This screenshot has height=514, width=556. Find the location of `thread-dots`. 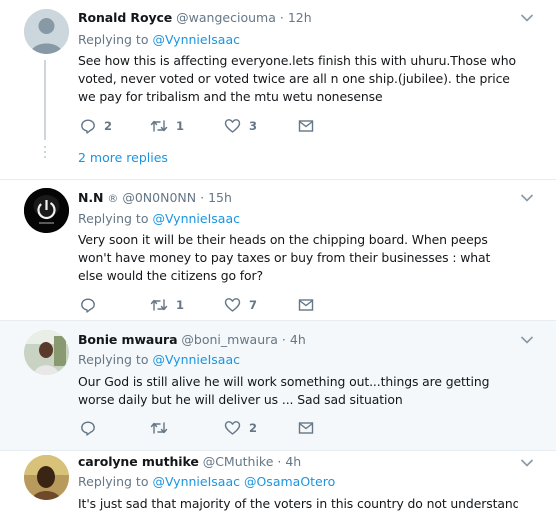

thread-dots is located at coordinates (45, 153).